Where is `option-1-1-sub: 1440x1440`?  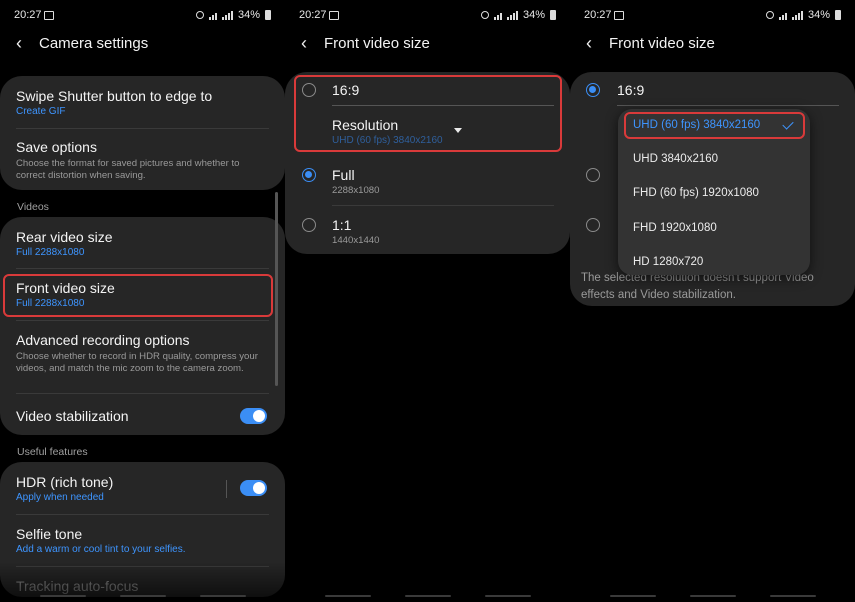 option-1-1-sub: 1440x1440 is located at coordinates (356, 240).